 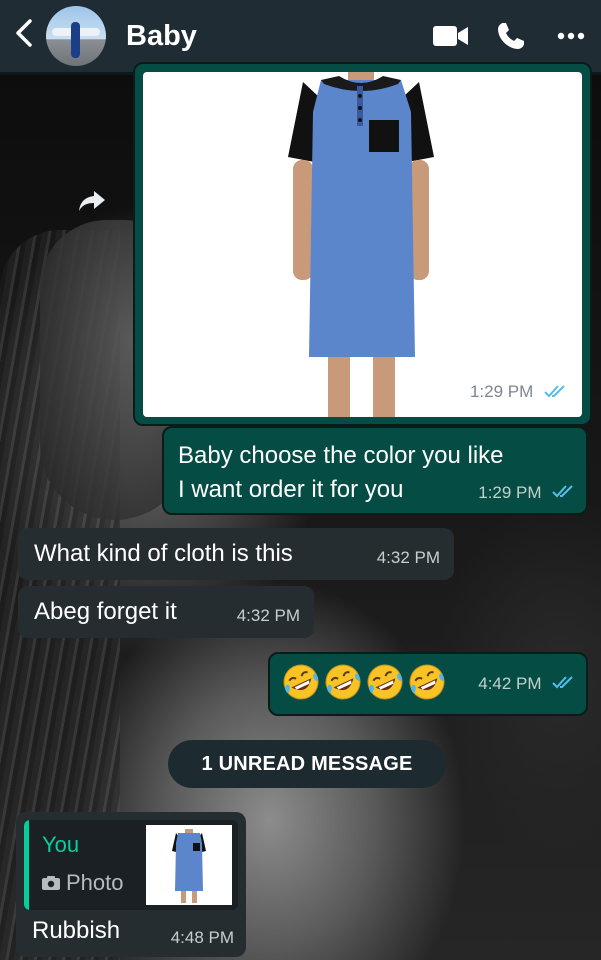 What do you see at coordinates (307, 764) in the screenshot?
I see `unread-messages-divider: 1 UNREAD MESSAGE` at bounding box center [307, 764].